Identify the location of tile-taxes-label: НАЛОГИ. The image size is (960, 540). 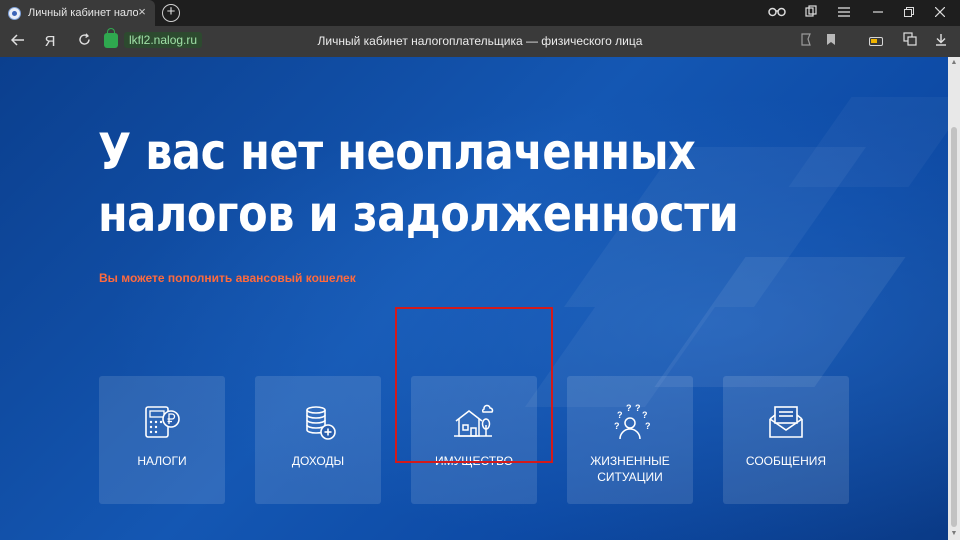
(162, 461).